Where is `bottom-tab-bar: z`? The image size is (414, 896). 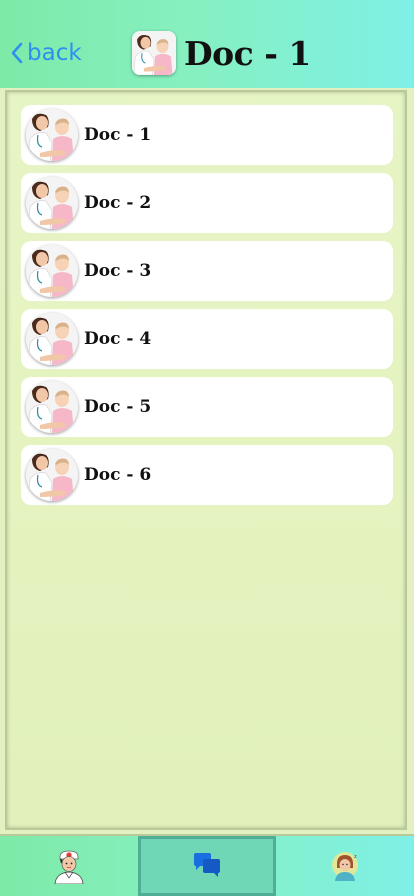
bottom-tab-bar: z is located at coordinates (207, 865).